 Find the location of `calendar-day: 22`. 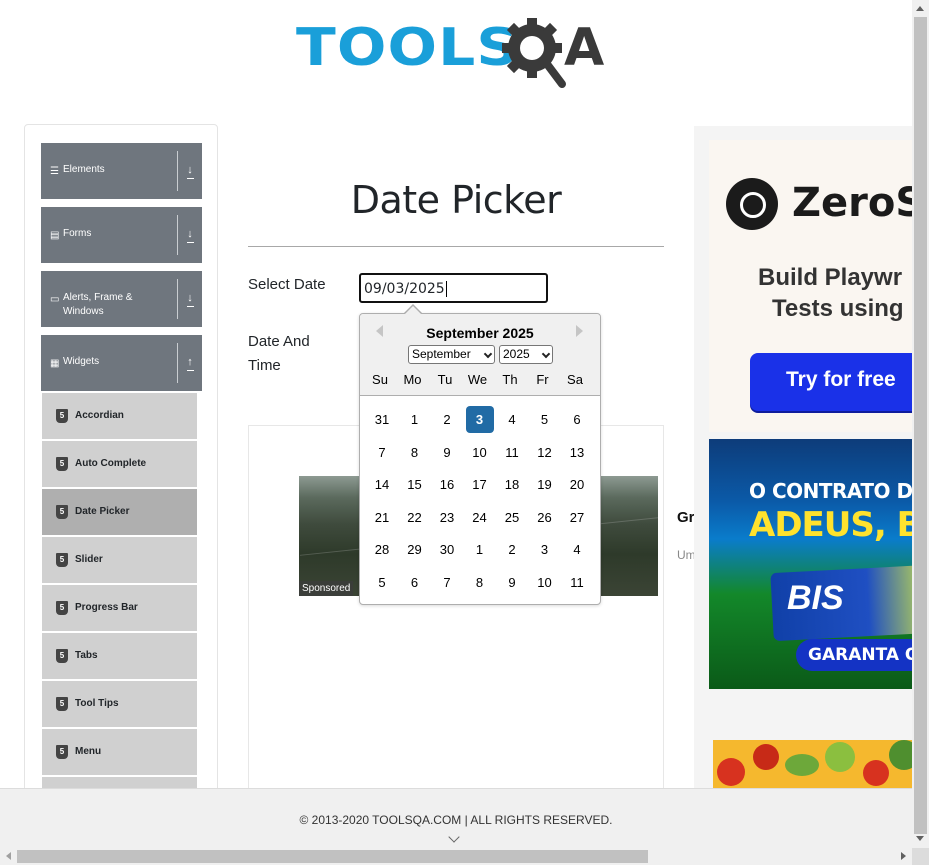

calendar-day: 22 is located at coordinates (415, 517).